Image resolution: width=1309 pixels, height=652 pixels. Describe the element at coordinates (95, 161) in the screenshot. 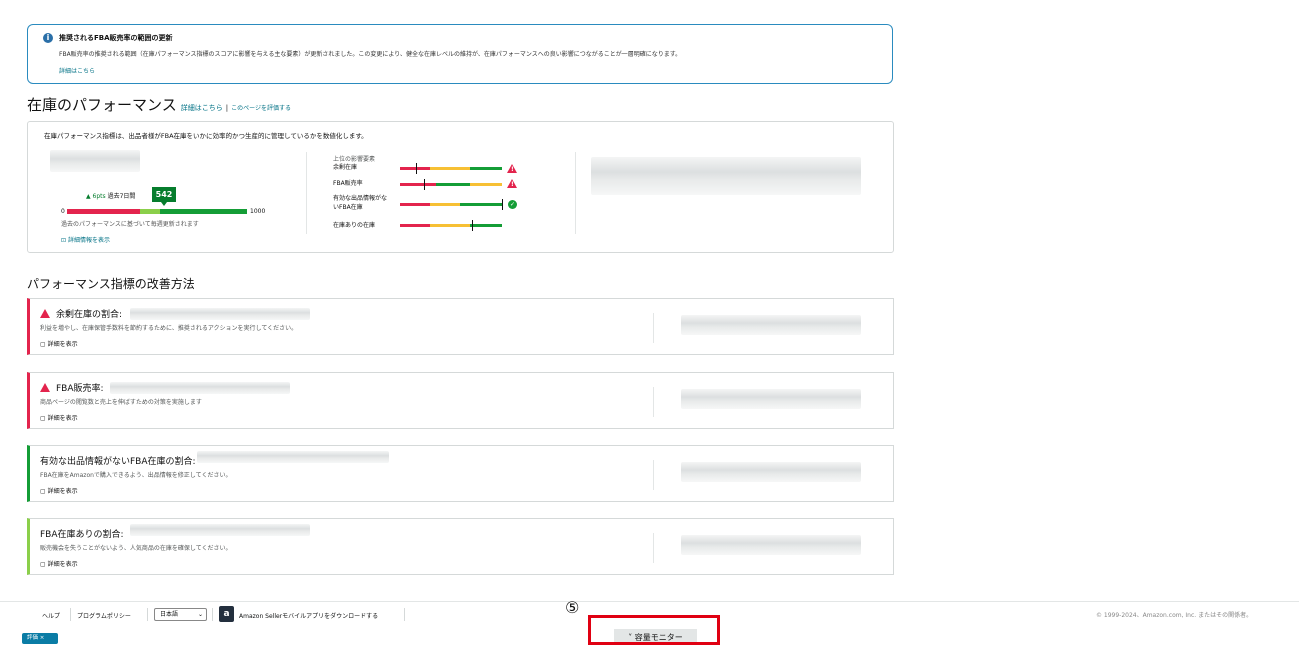

I see `blurred-score-label` at that location.